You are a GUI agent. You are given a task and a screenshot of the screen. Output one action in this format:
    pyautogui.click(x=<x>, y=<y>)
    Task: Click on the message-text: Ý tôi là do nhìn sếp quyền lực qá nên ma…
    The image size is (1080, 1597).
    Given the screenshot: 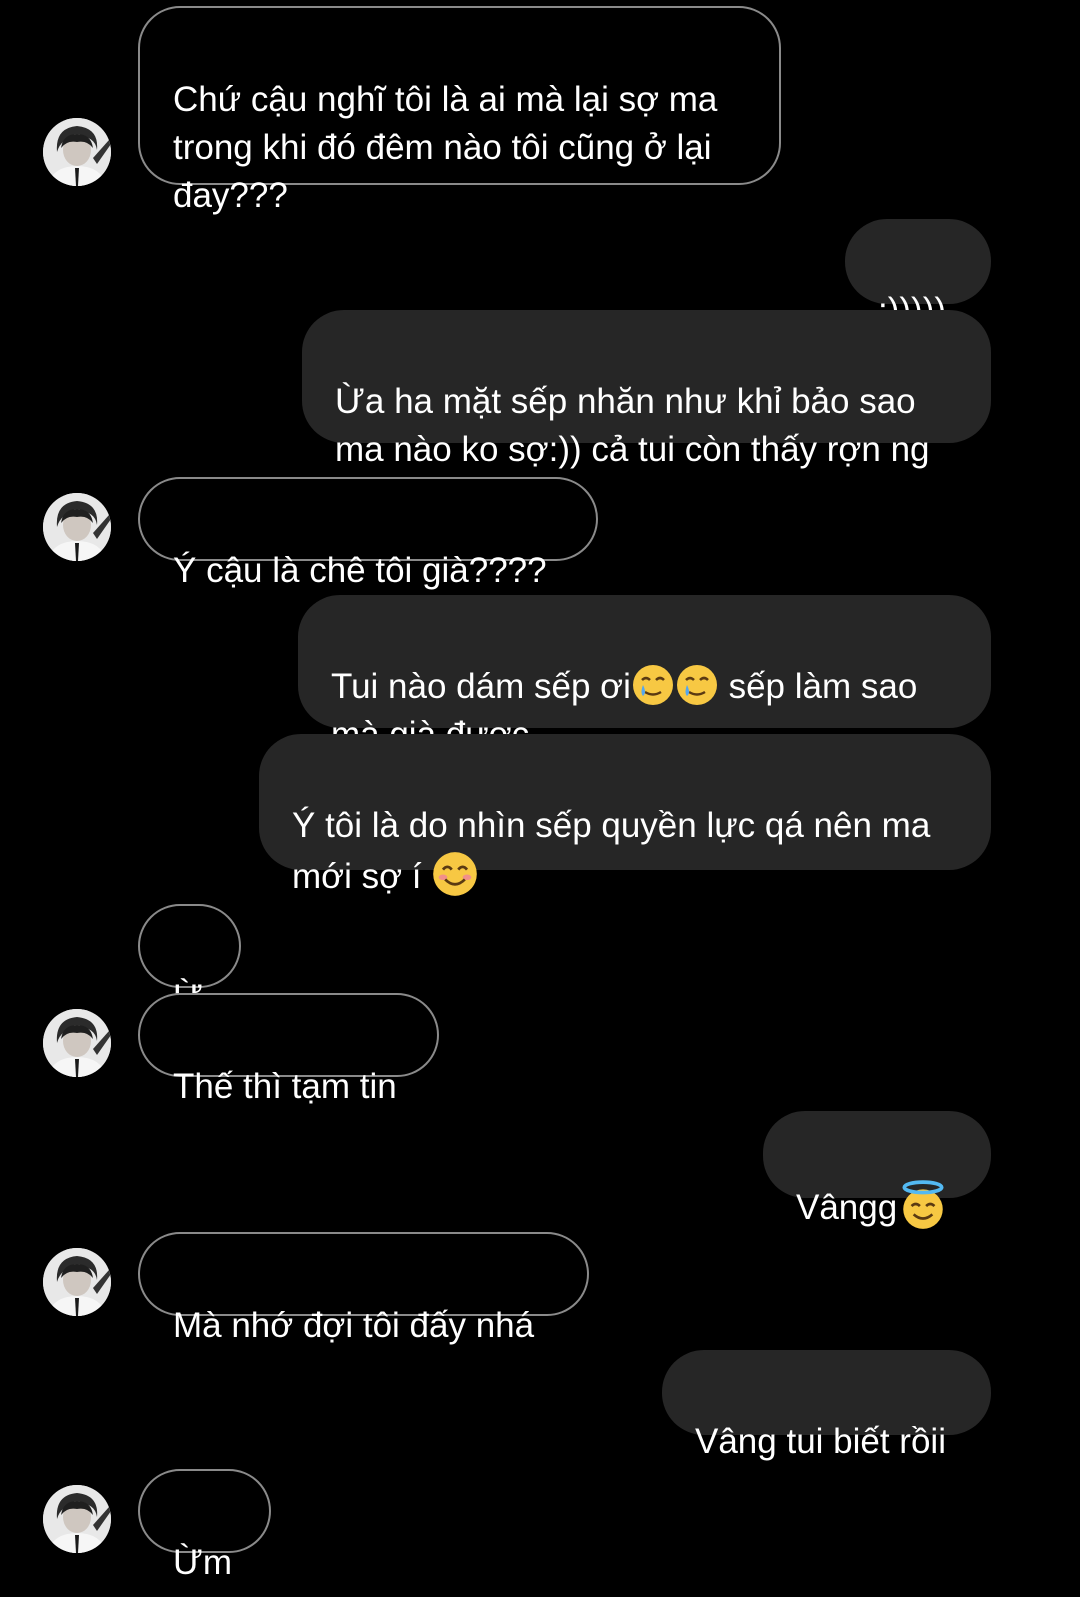 What is the action you would take?
    pyautogui.click(x=611, y=851)
    